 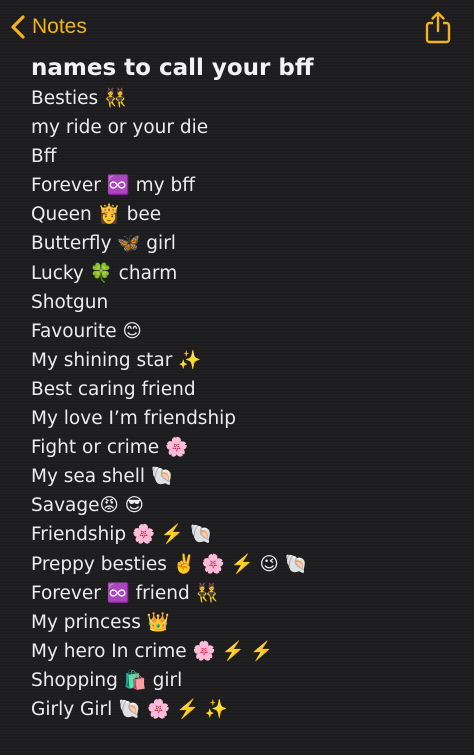 What do you see at coordinates (152, 651) in the screenshot?
I see `note-line: My hero In crime 🌸 ⚡️ ⚡️` at bounding box center [152, 651].